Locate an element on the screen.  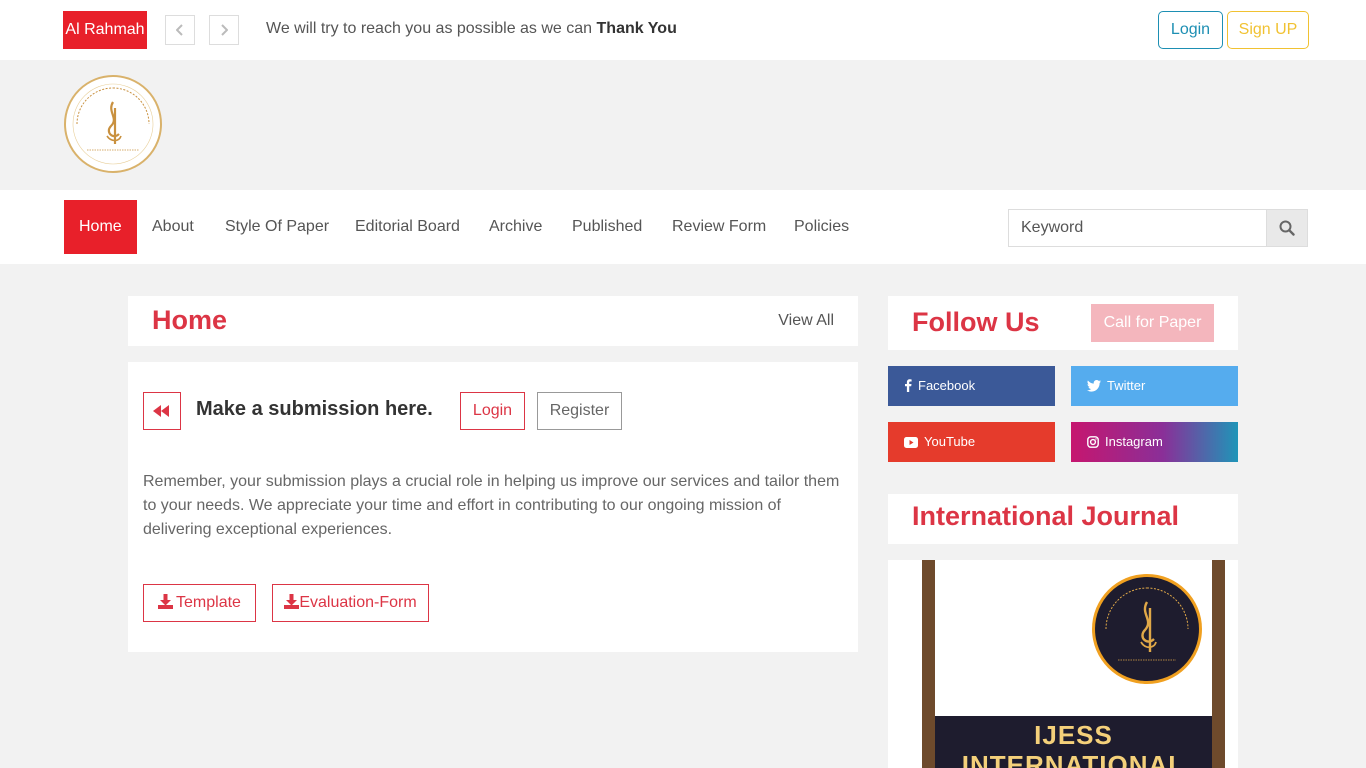
chevron-left-icon is located at coordinates (179, 30).